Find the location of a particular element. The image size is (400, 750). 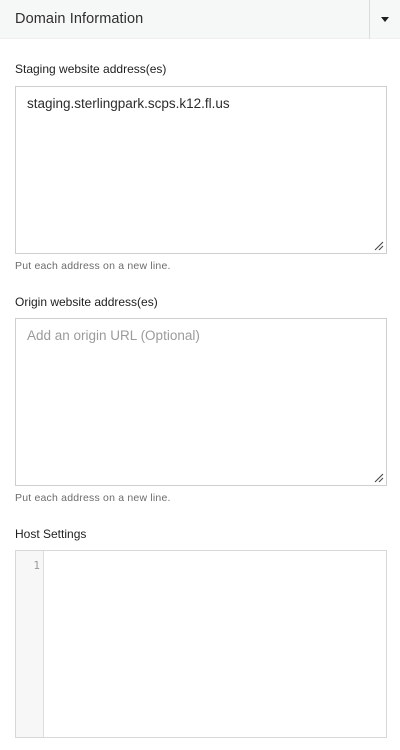

origin-help-text: Put each address on a new line. is located at coordinates (93, 498).